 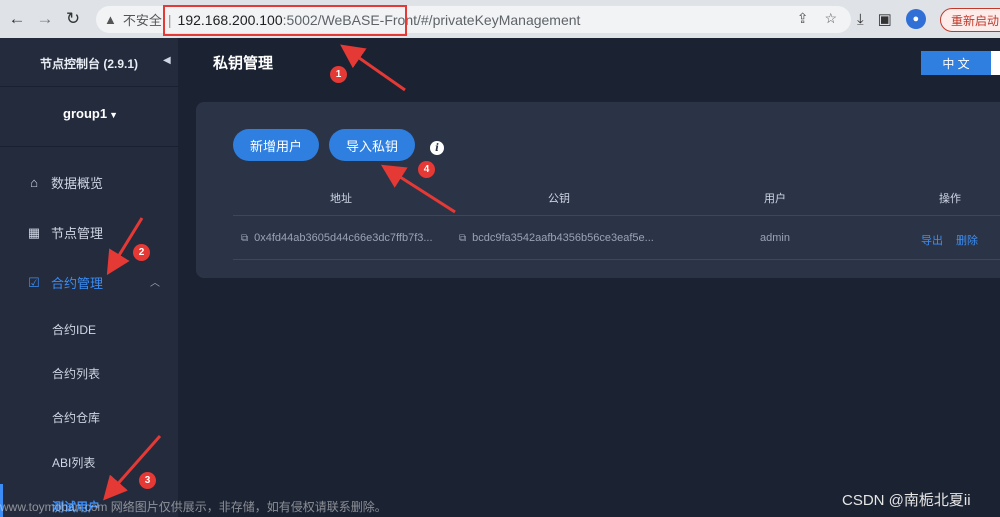 I want to click on author-watermark: CSDN @南栀北夏ii, so click(x=906, y=500).